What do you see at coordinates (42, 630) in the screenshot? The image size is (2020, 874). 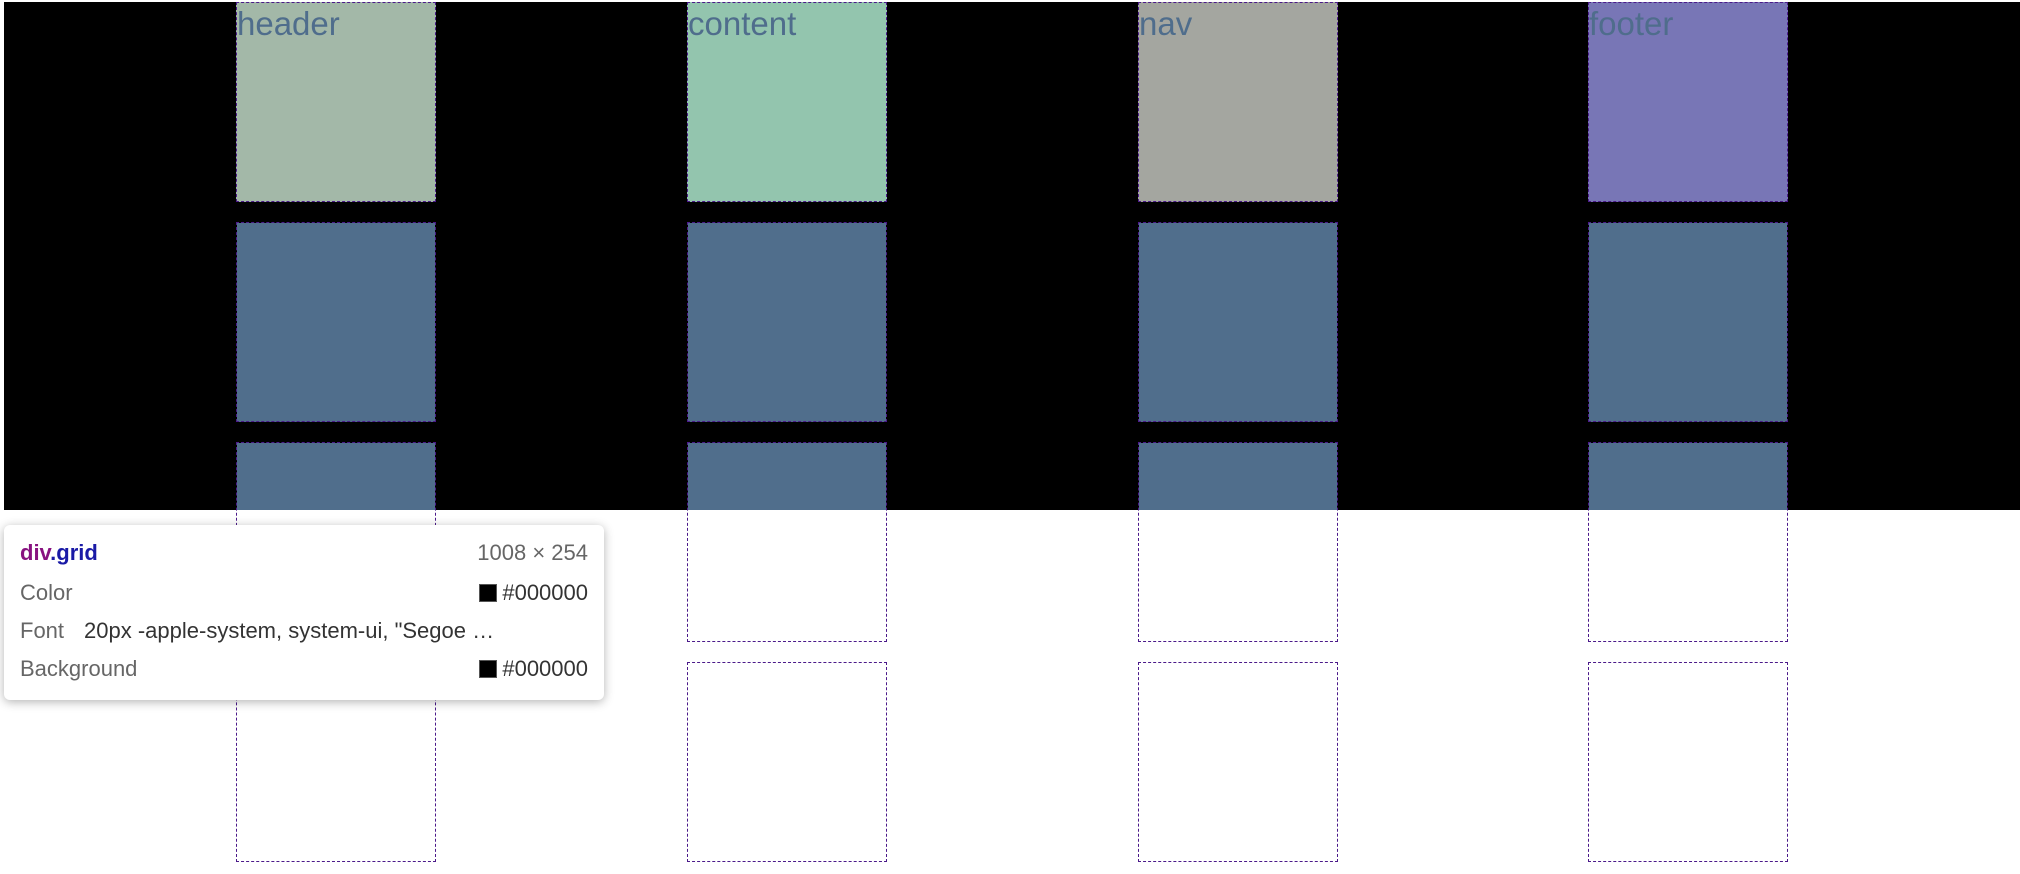 I see `row-key: Font` at bounding box center [42, 630].